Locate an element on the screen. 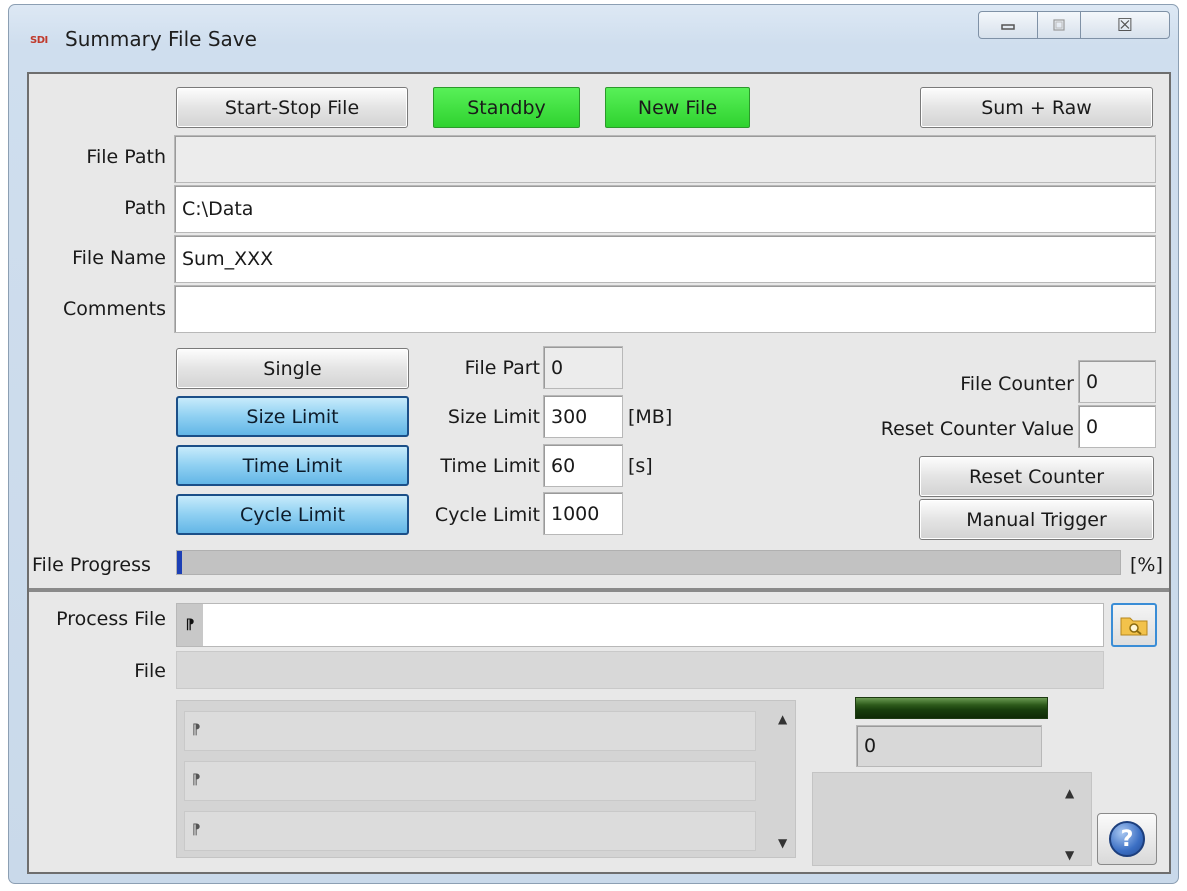 This screenshot has height=891, width=1187. file-path-label: File Path is located at coordinates (126, 157).